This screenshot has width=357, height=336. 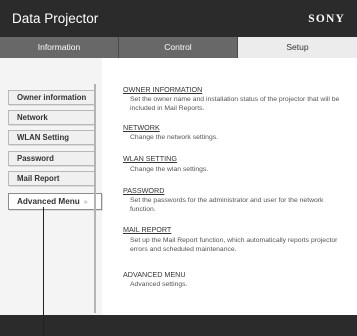 I want to click on section-title-wlan-setting: WLAN SETTING, so click(x=150, y=158).